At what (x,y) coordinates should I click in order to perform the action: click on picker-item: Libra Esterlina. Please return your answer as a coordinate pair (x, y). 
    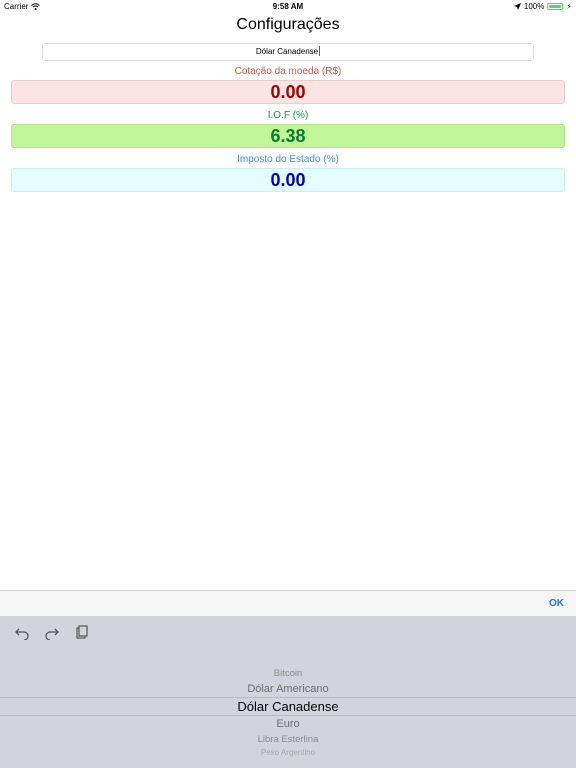
    Looking at the image, I should click on (288, 739).